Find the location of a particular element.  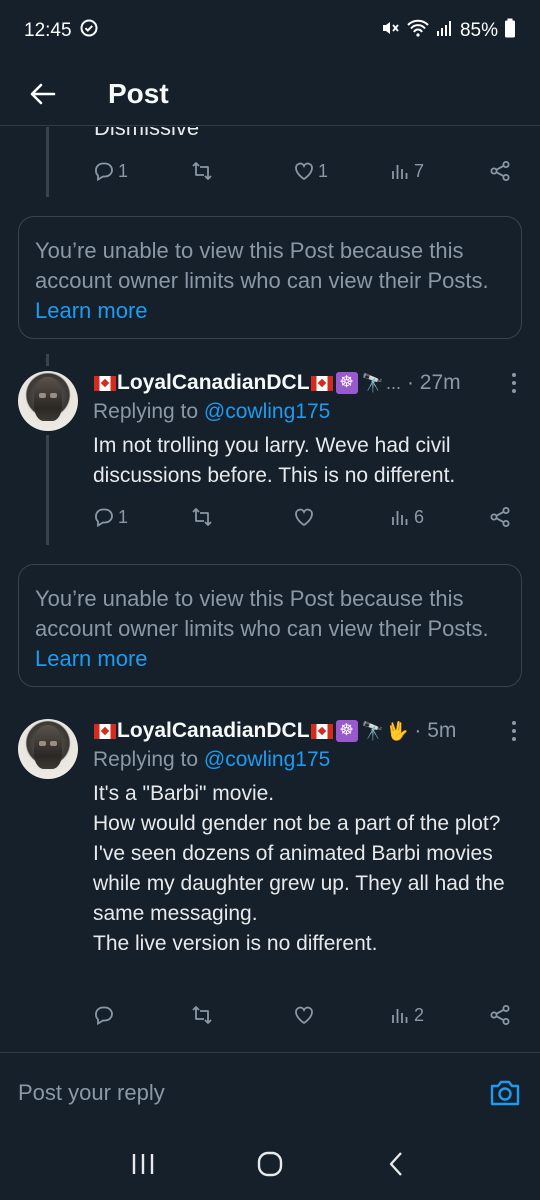

views-button: 2 is located at coordinates (406, 1015).